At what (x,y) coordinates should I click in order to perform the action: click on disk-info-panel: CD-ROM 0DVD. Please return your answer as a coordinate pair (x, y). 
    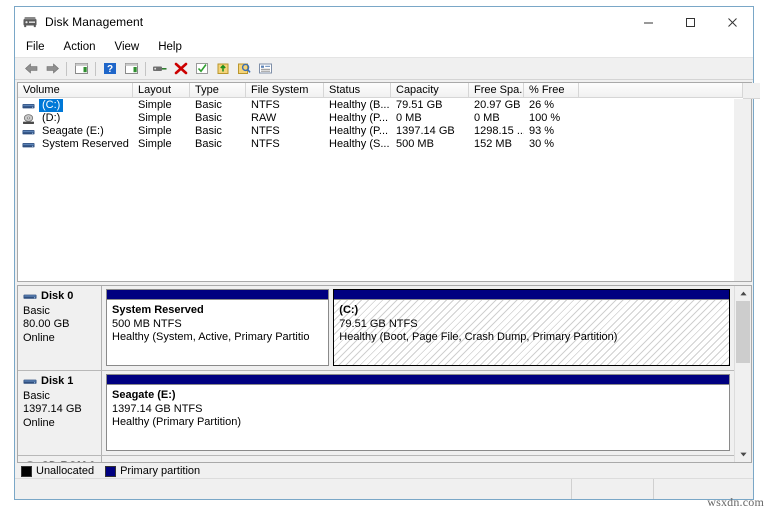
    Looking at the image, I should click on (60, 459).